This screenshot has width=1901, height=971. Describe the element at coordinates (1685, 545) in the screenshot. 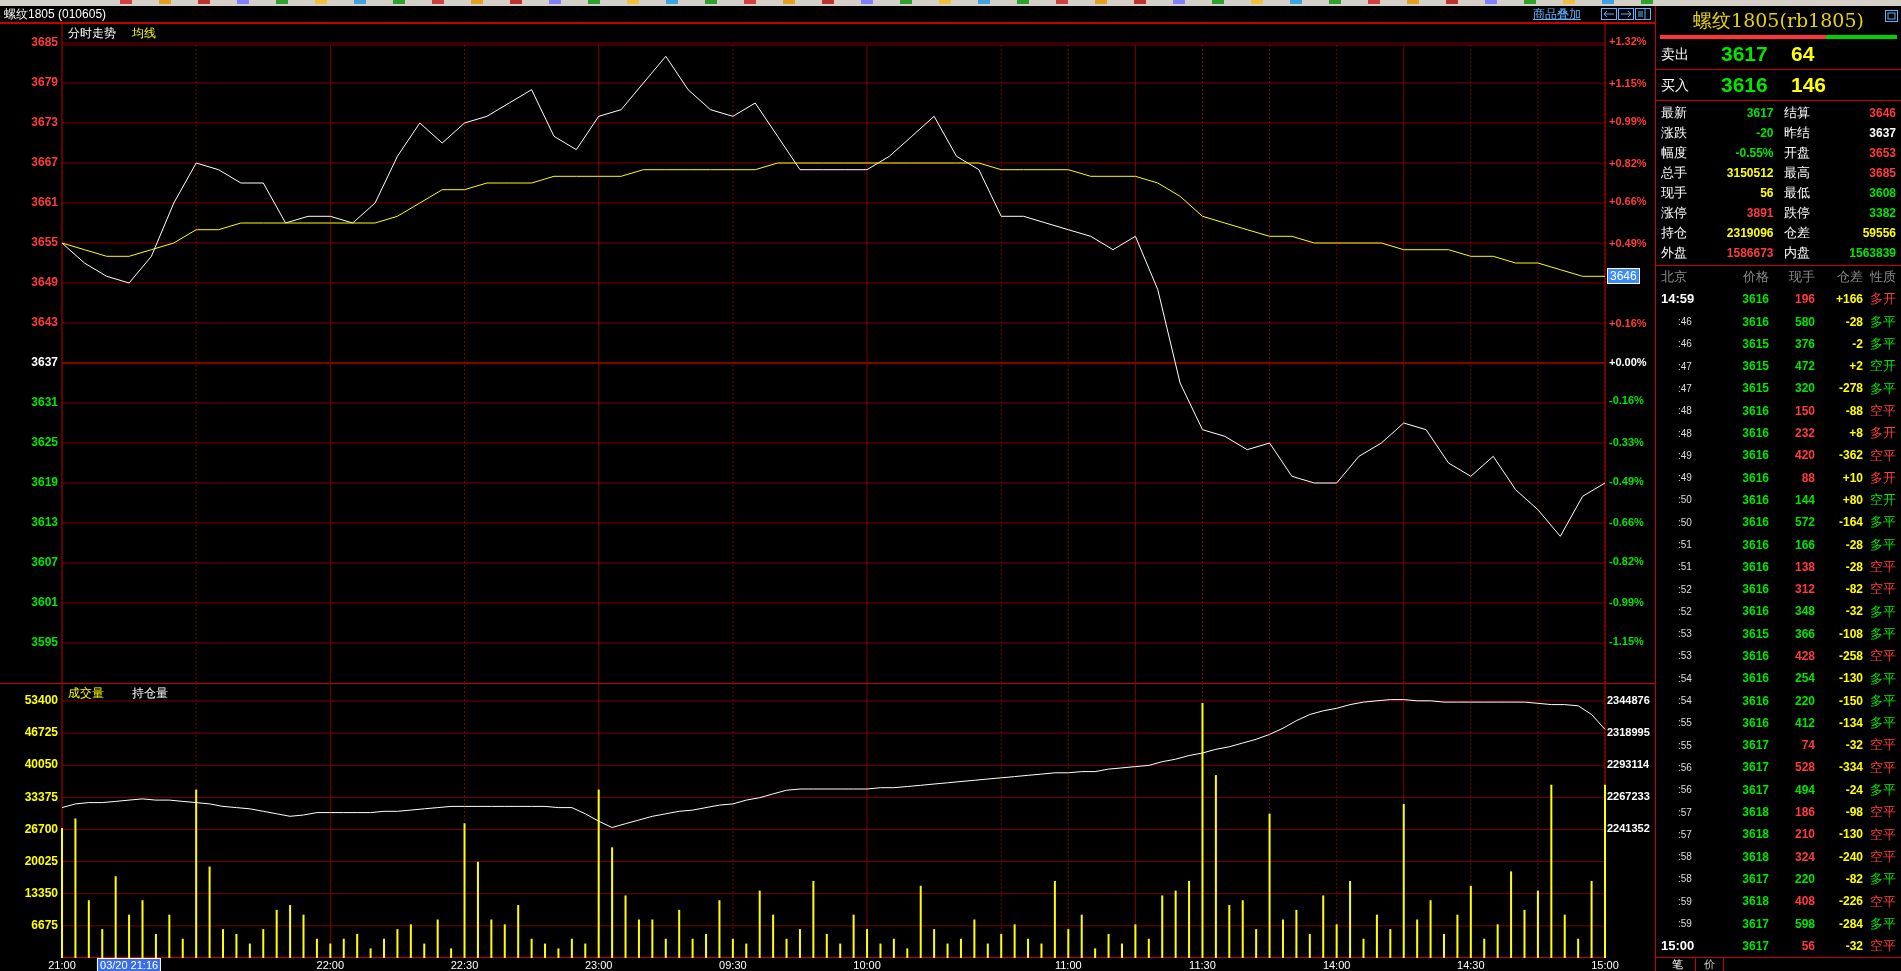

I see `tick-time: :51` at that location.